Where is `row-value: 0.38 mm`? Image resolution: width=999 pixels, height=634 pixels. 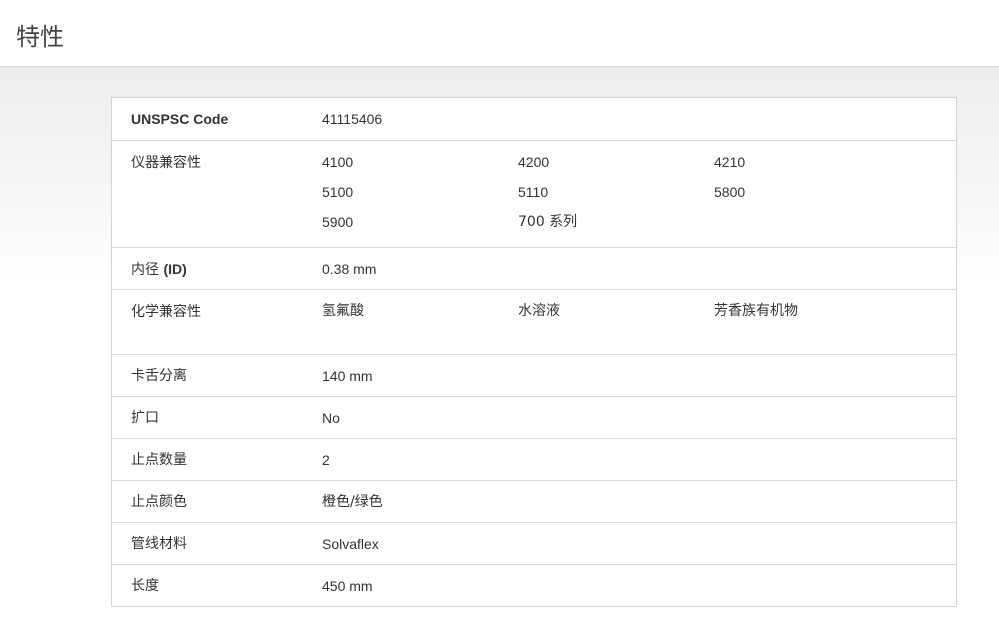 row-value: 0.38 mm is located at coordinates (349, 269).